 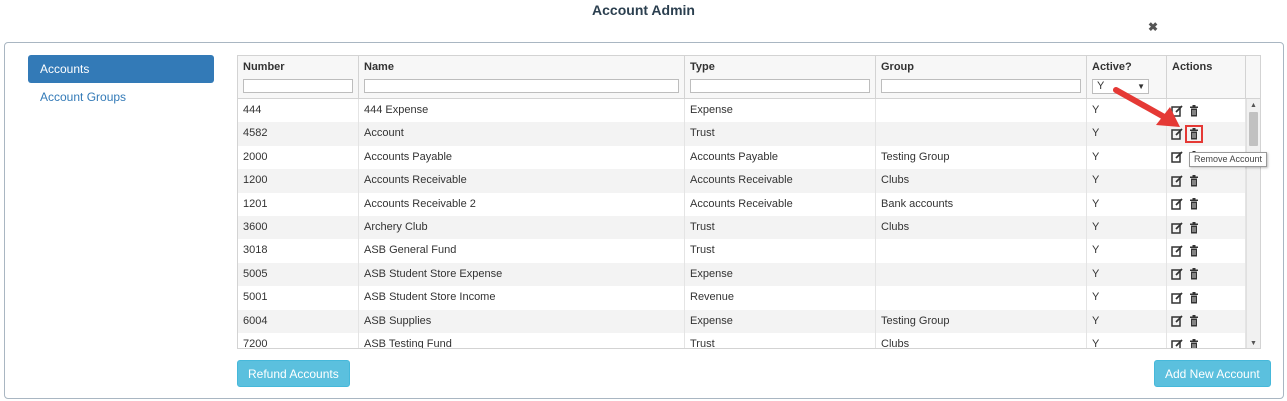 What do you see at coordinates (522, 228) in the screenshot?
I see `cell-name: Archery Club` at bounding box center [522, 228].